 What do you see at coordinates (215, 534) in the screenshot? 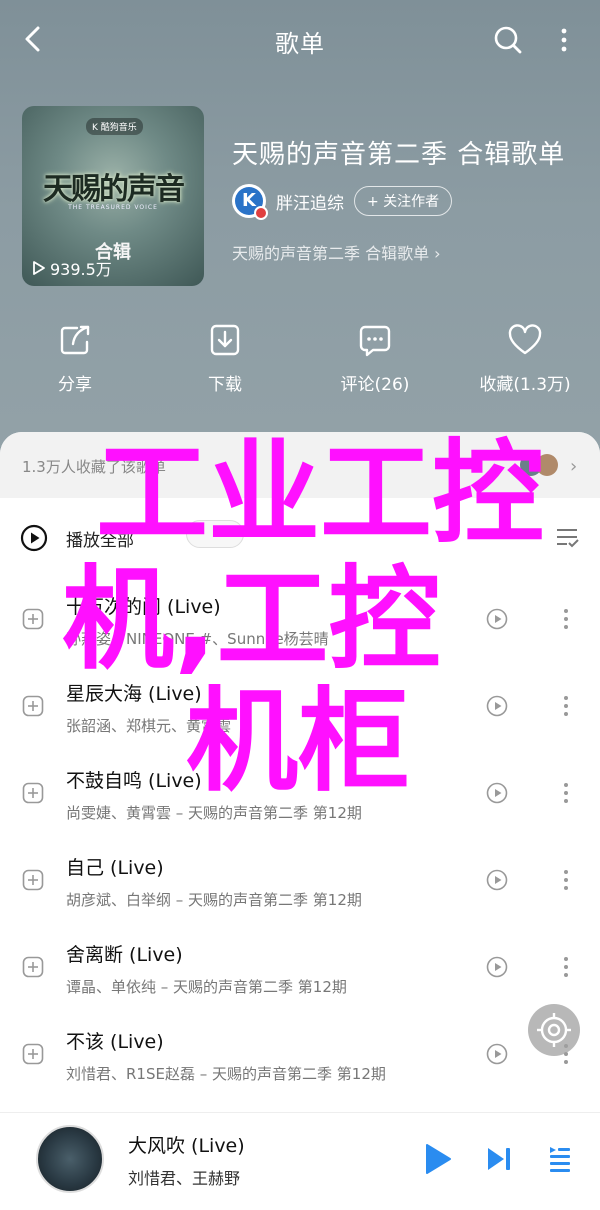
I see `sort-pill` at bounding box center [215, 534].